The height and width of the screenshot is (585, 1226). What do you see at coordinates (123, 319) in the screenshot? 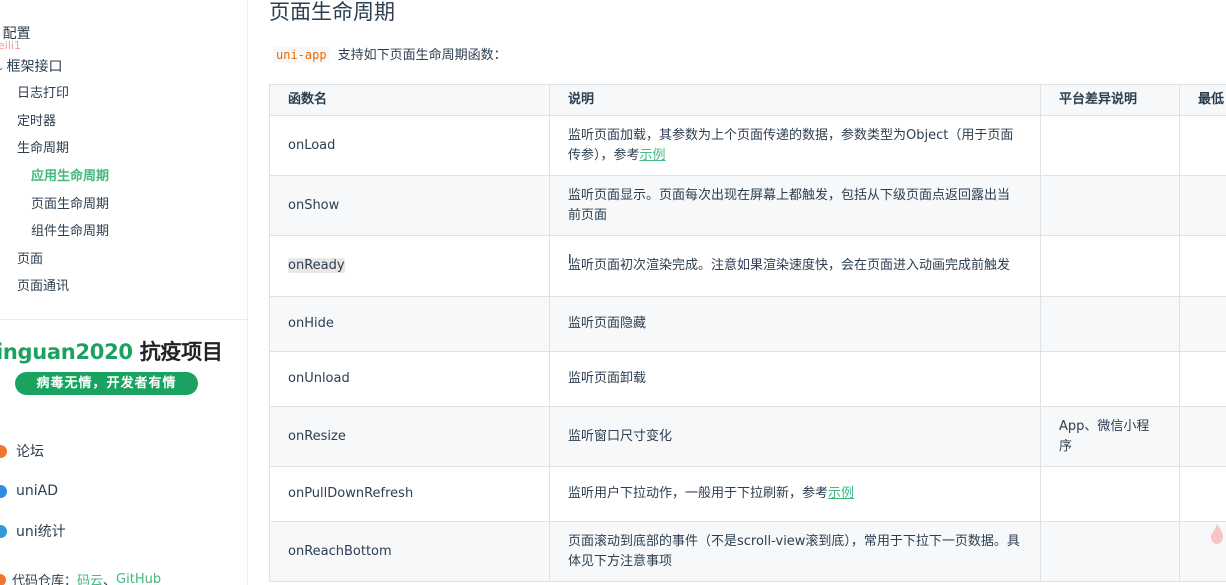
I see `sidebar-divider` at bounding box center [123, 319].